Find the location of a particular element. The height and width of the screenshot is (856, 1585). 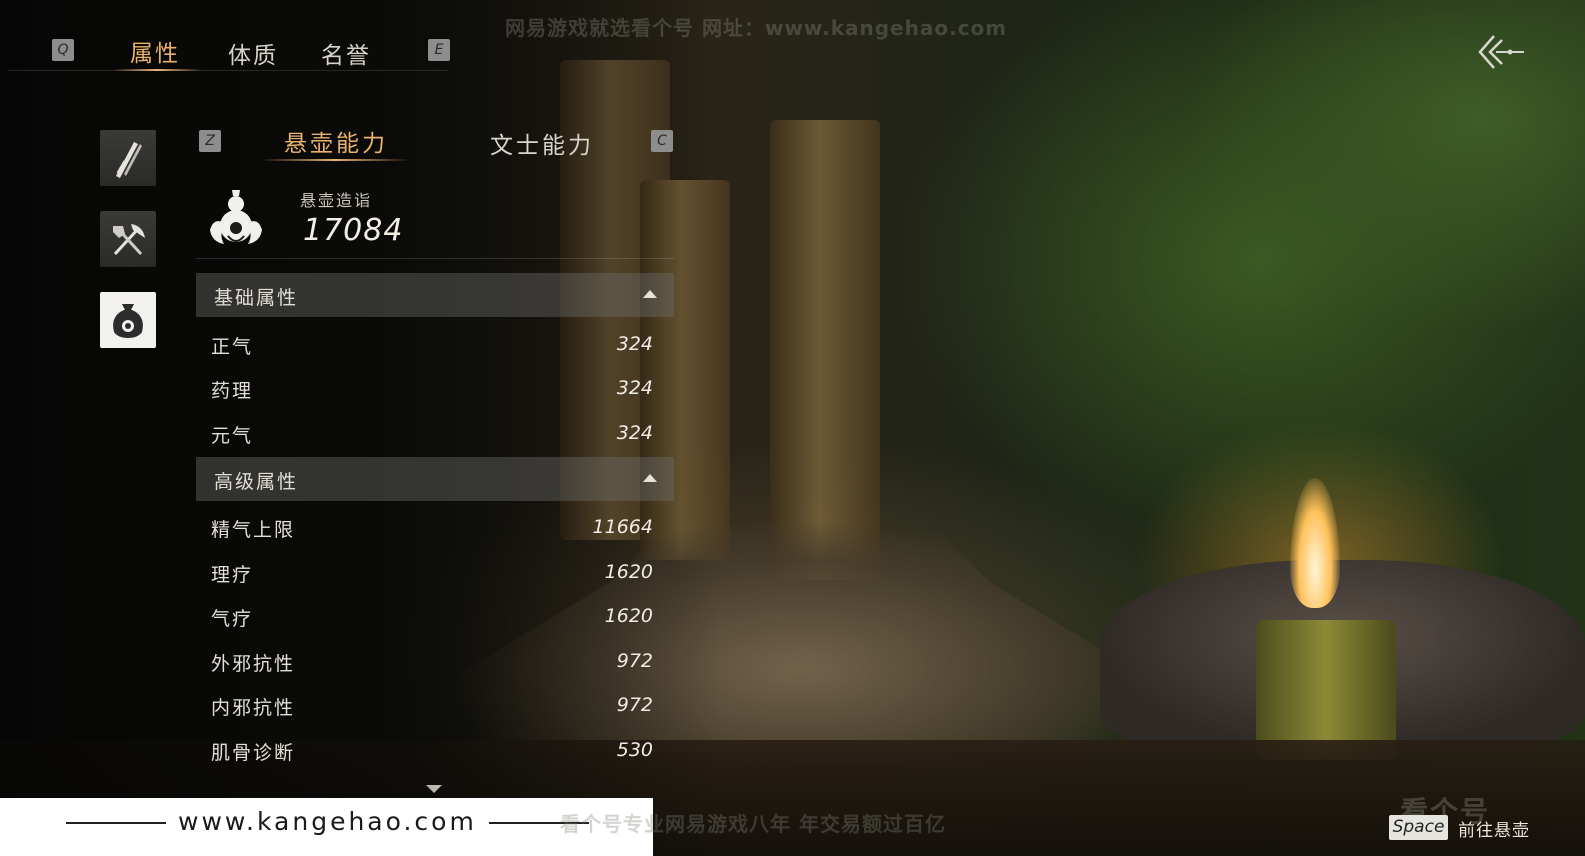

stat-row: 气疗 1620 is located at coordinates (435, 616).